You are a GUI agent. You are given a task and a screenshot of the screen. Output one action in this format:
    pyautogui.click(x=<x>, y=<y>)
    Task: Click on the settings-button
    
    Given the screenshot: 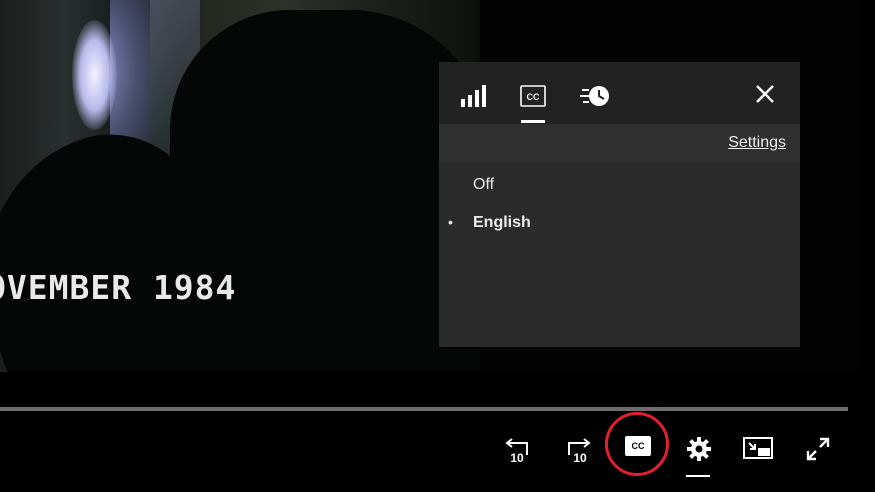 What is the action you would take?
    pyautogui.click(x=699, y=449)
    